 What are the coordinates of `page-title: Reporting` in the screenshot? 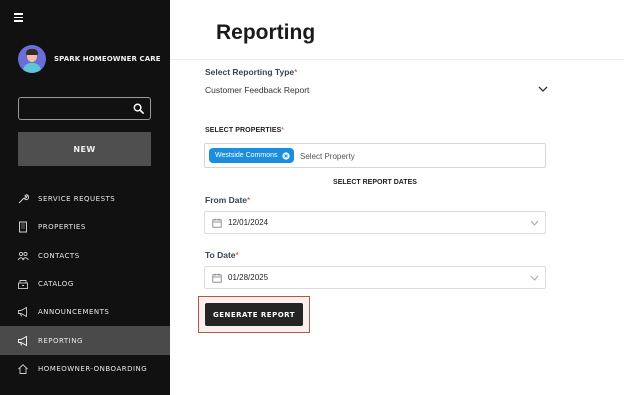 It's located at (266, 32).